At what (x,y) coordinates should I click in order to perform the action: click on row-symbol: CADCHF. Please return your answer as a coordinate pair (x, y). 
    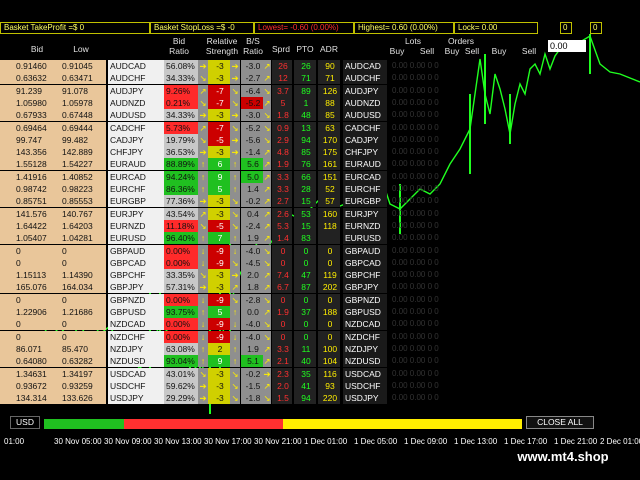
    Looking at the image, I should click on (136, 127).